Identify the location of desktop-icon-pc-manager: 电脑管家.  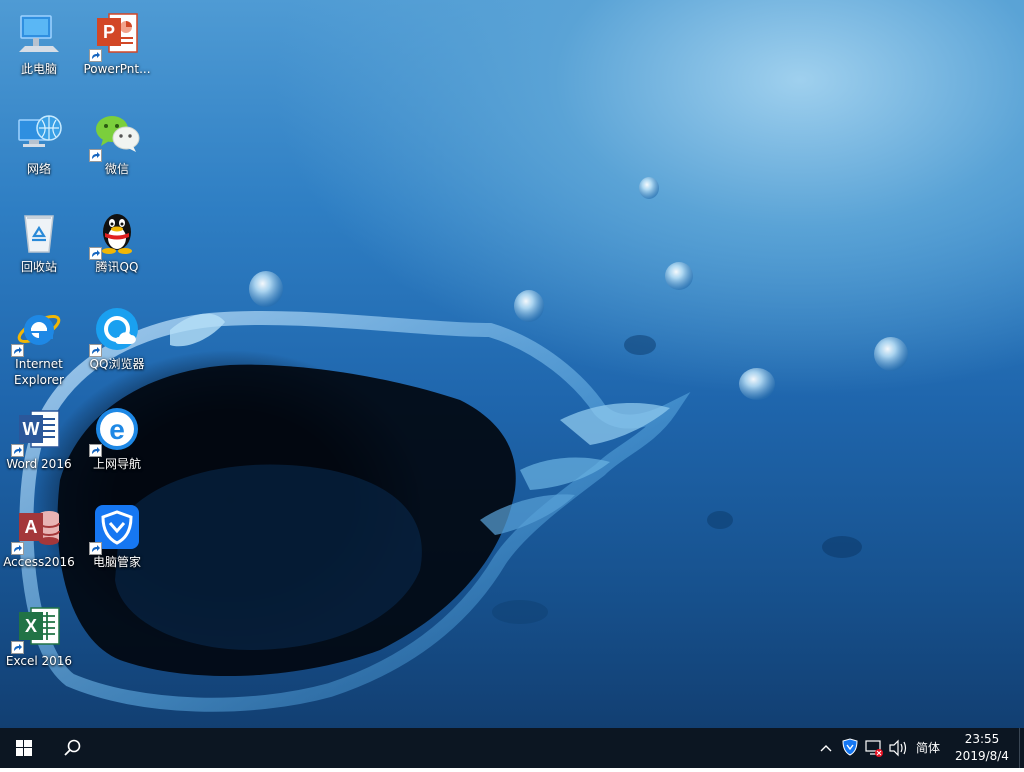
(117, 536).